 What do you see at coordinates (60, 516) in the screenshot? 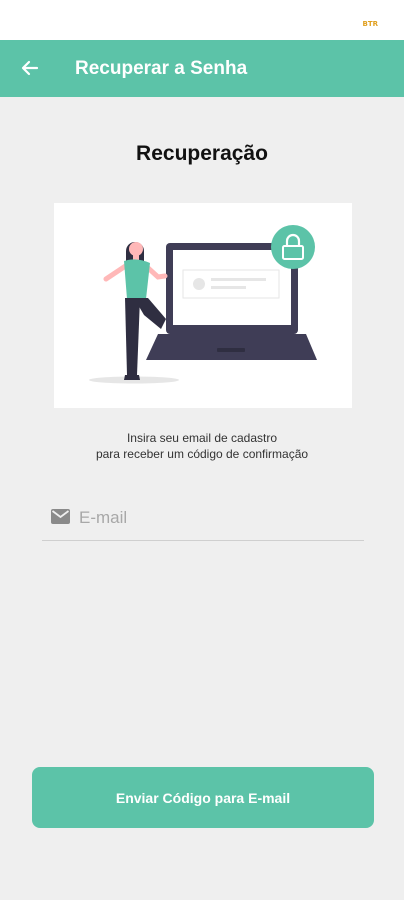
I see `mail-icon` at bounding box center [60, 516].